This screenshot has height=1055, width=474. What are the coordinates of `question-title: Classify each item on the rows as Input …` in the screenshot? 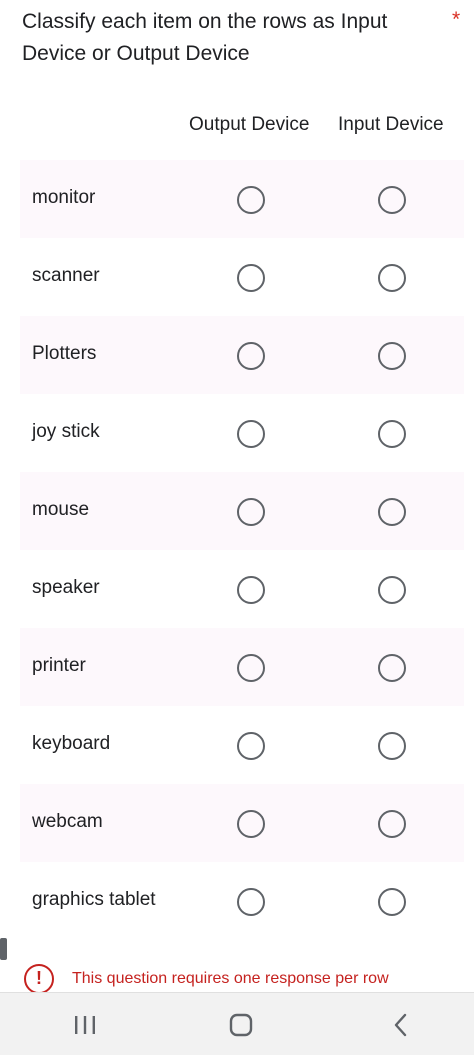 It's located at (205, 37).